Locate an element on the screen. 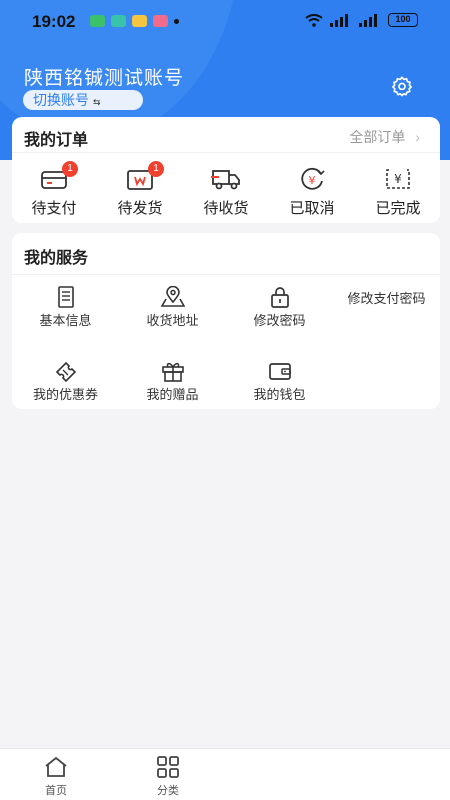 This screenshot has height=800, width=450. switch-account-label: 切换账号 is located at coordinates (61, 100).